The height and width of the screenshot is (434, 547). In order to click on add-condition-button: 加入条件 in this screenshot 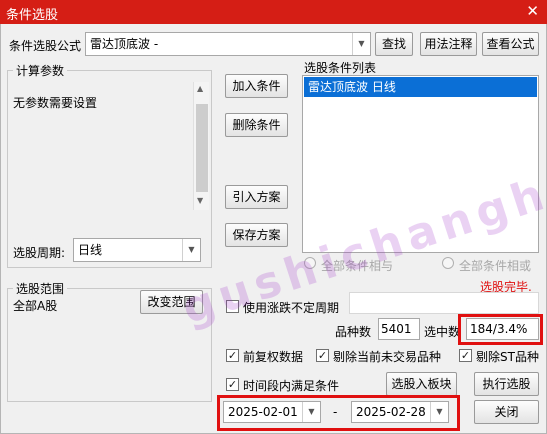, I will do `click(256, 86)`.